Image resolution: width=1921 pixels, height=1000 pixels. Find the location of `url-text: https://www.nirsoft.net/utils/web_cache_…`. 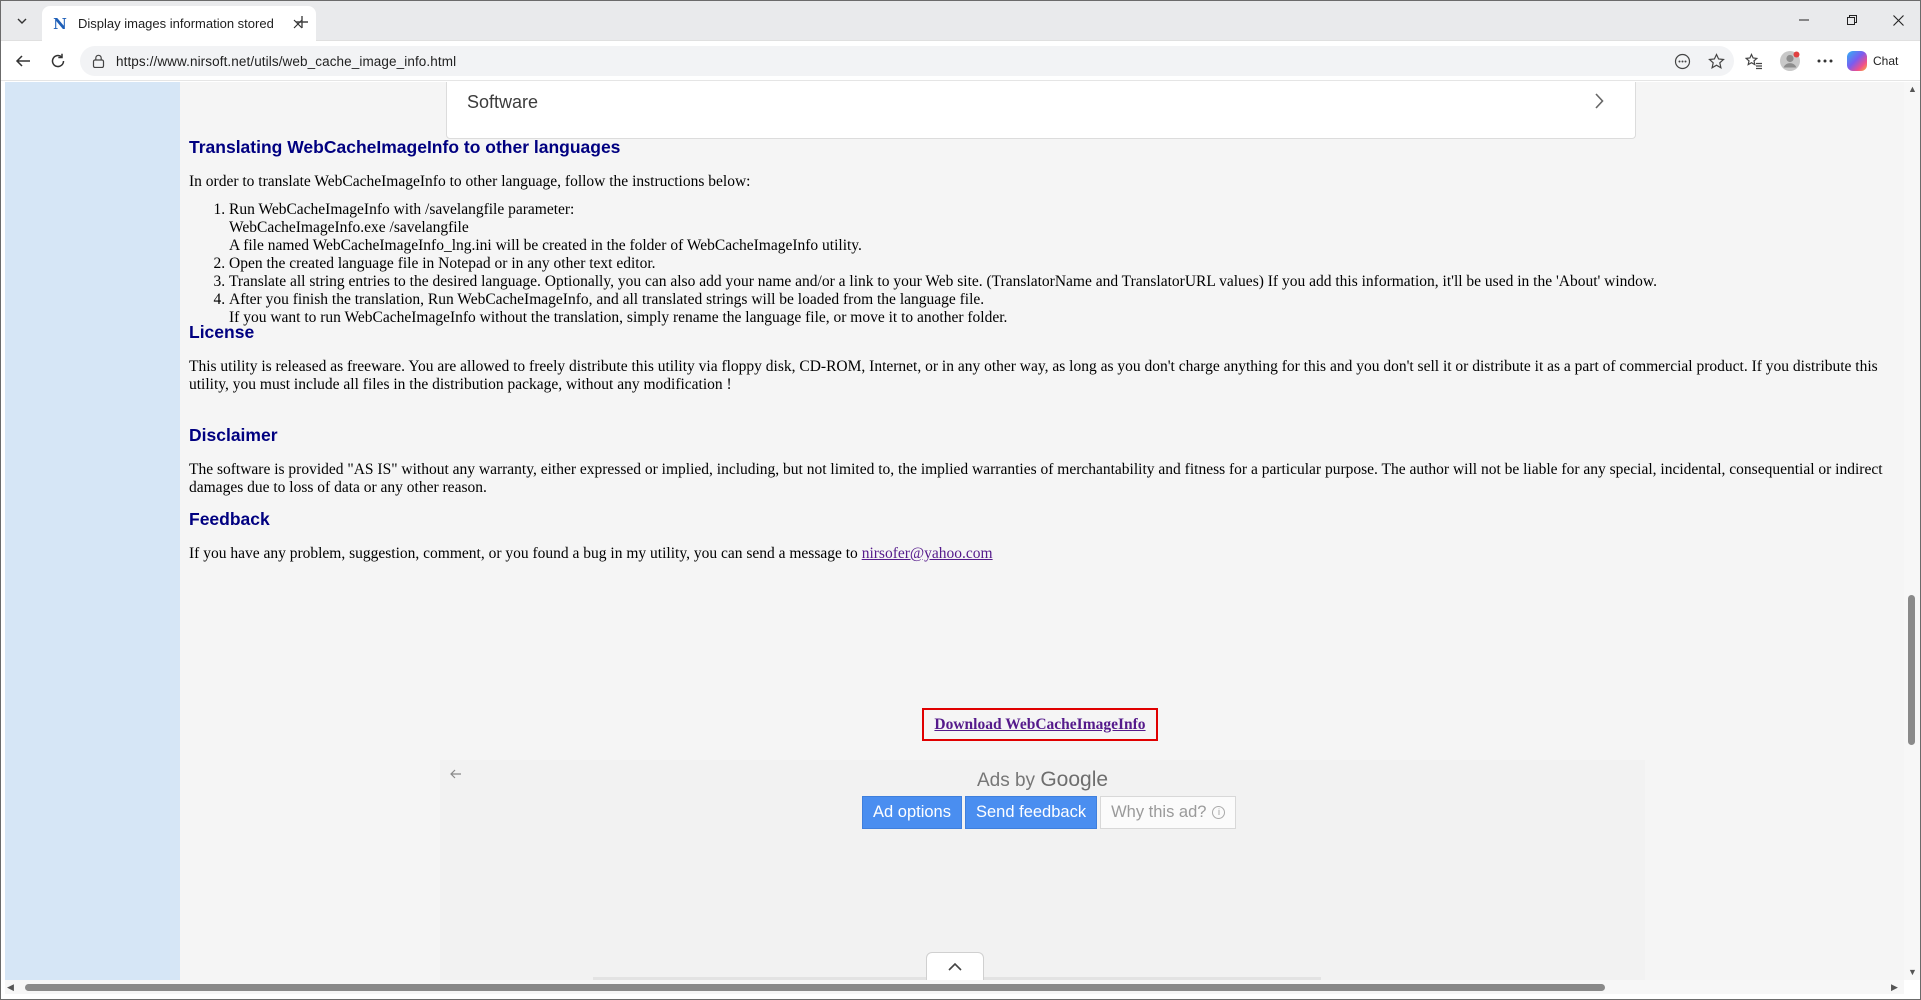

url-text: https://www.nirsoft.net/utils/web_cache_… is located at coordinates (286, 61).